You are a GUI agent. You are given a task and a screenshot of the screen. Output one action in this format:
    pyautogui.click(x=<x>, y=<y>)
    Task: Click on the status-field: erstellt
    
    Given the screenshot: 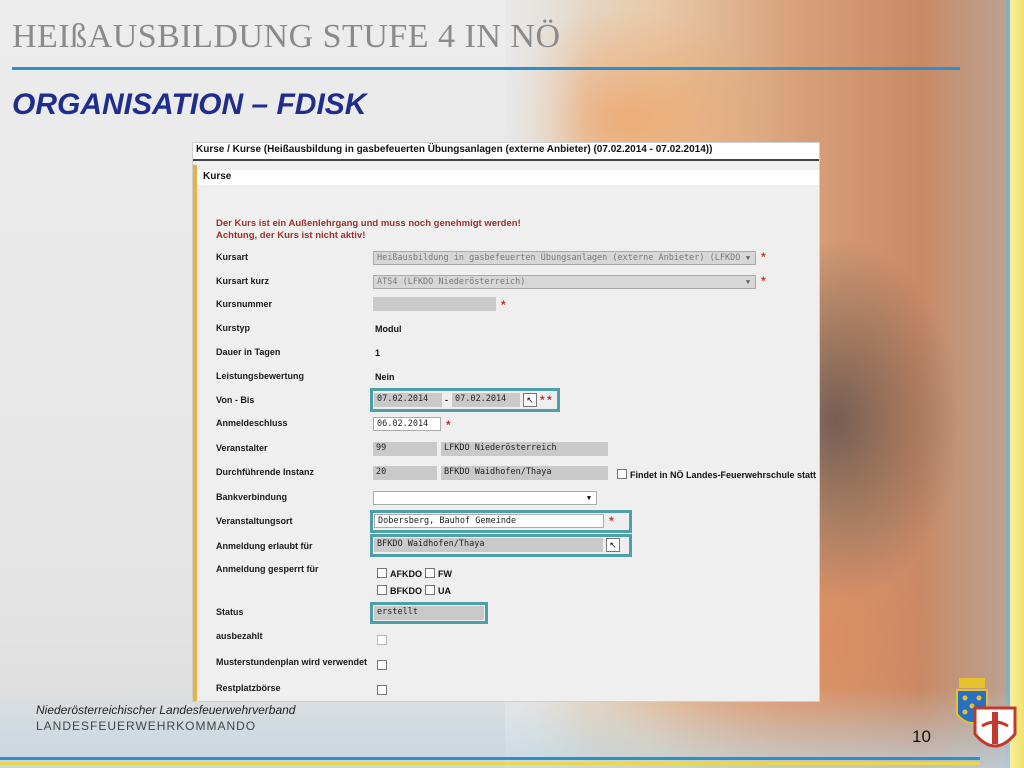 What is the action you would take?
    pyautogui.click(x=429, y=613)
    